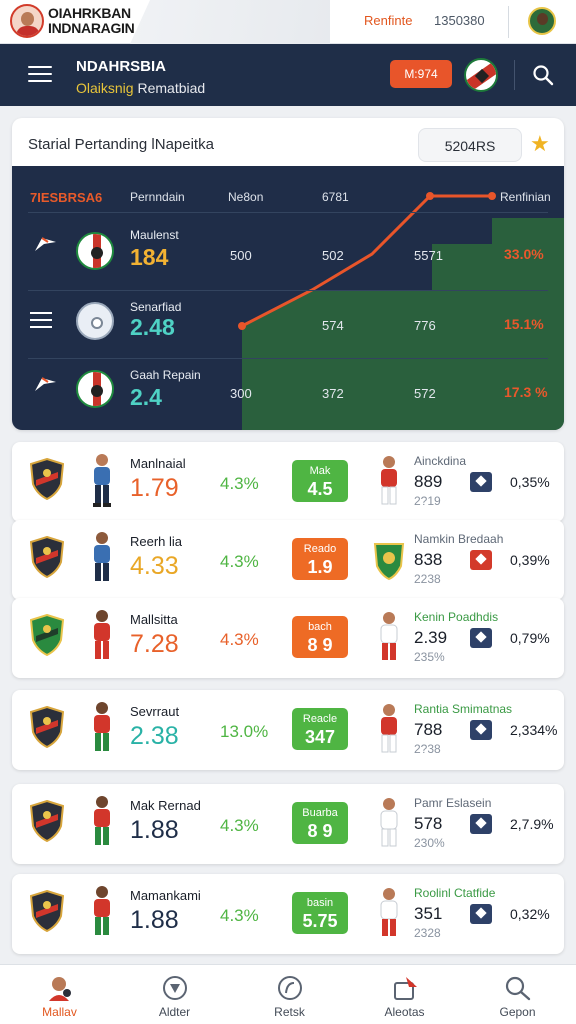  Describe the element at coordinates (540, 144) in the screenshot. I see `star-icon: ★` at that location.